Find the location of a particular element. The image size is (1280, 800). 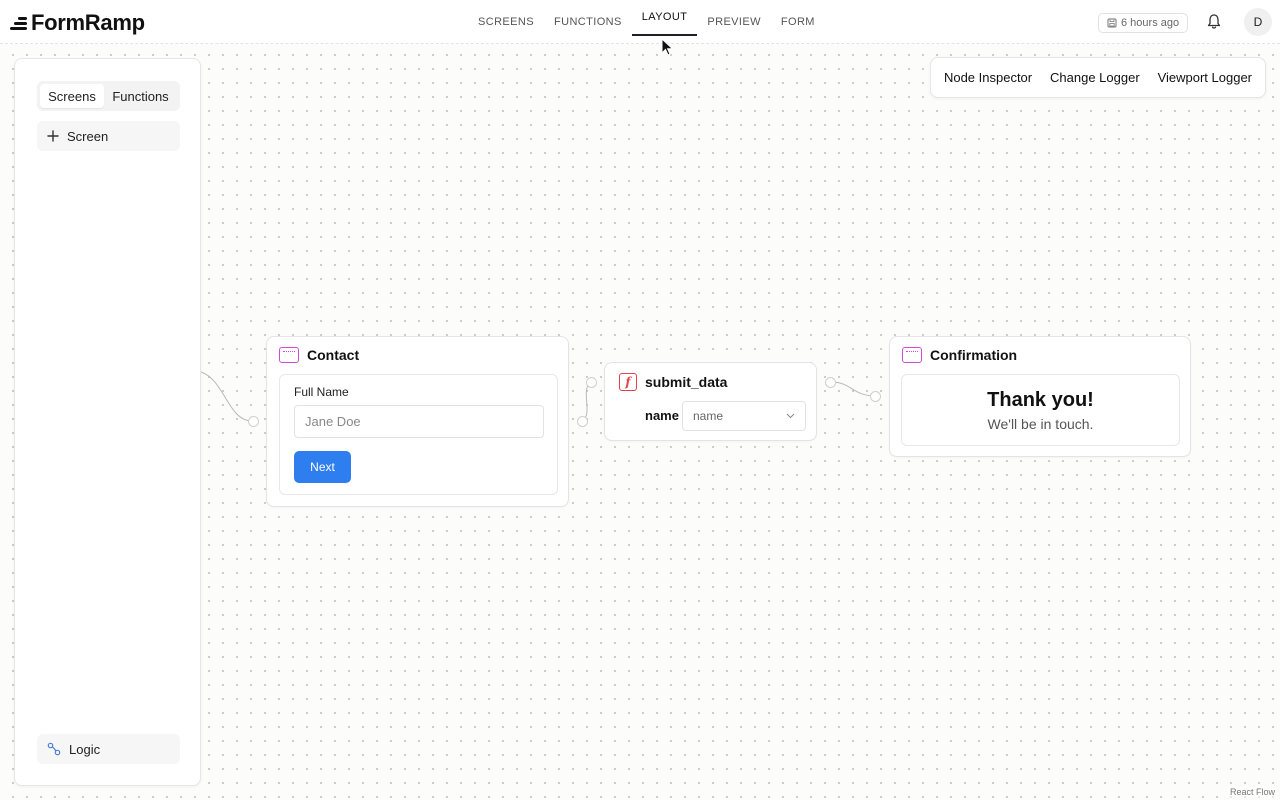

nav-preview: PREVIEW is located at coordinates (734, 22).